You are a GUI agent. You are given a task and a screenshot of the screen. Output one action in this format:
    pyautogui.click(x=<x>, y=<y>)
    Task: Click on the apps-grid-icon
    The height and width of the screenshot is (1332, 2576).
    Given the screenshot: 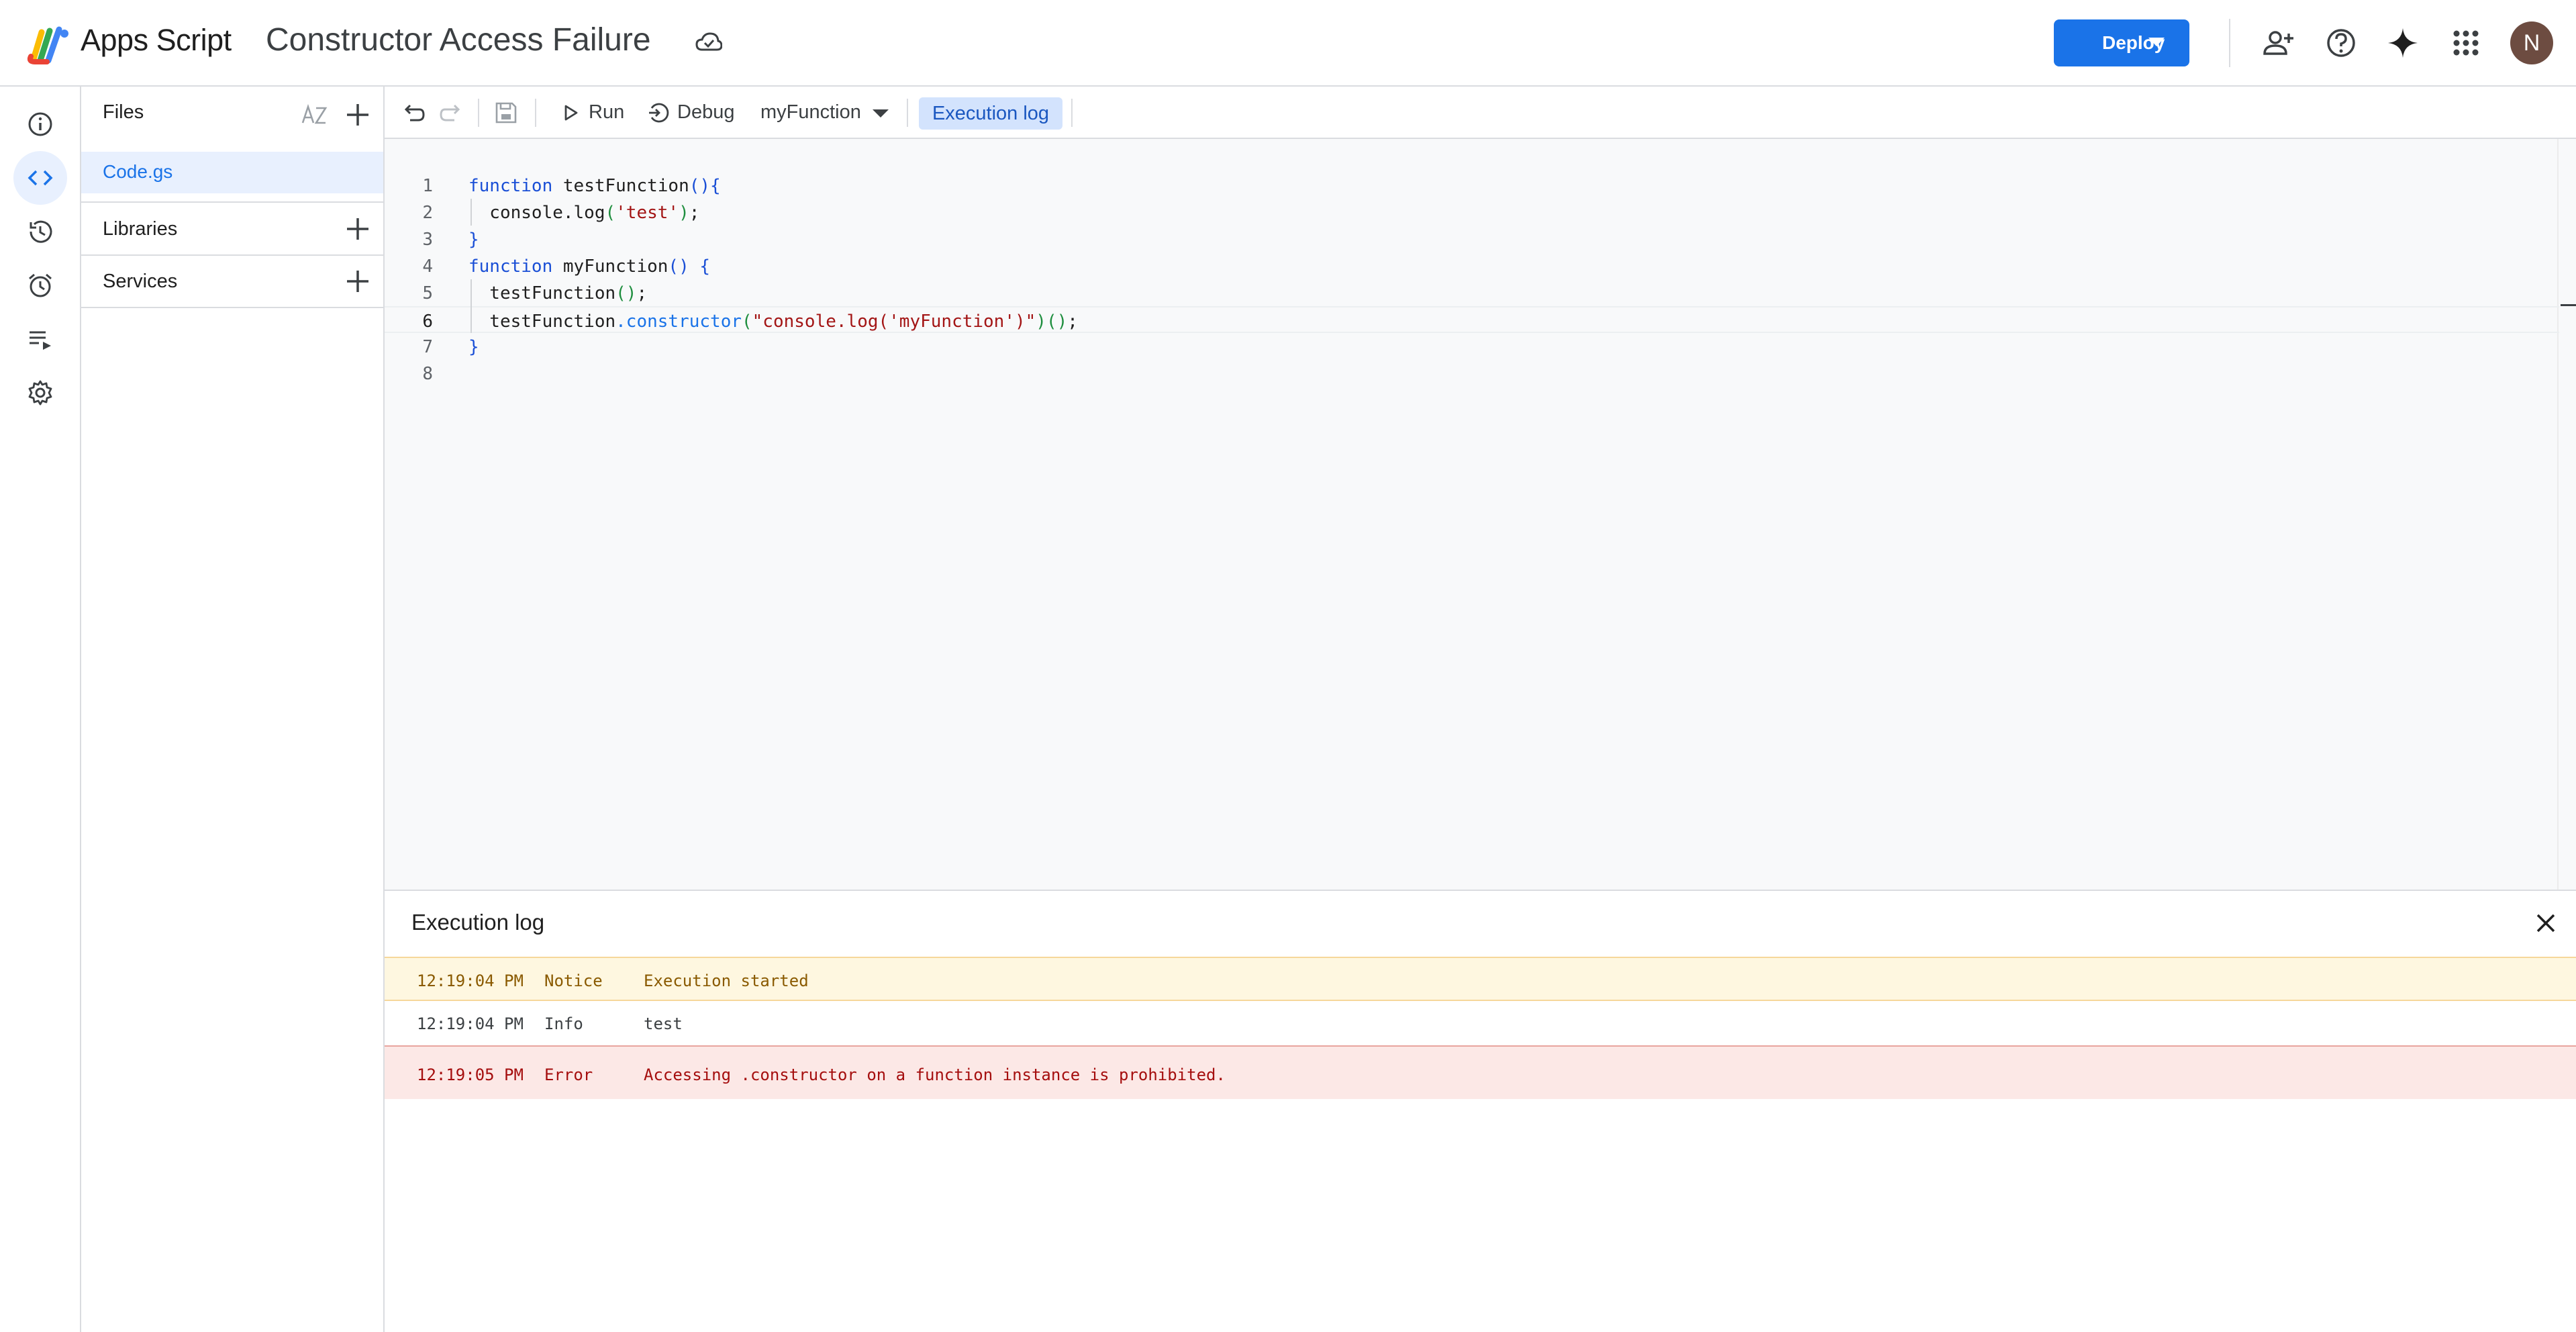 What is the action you would take?
    pyautogui.click(x=2465, y=43)
    